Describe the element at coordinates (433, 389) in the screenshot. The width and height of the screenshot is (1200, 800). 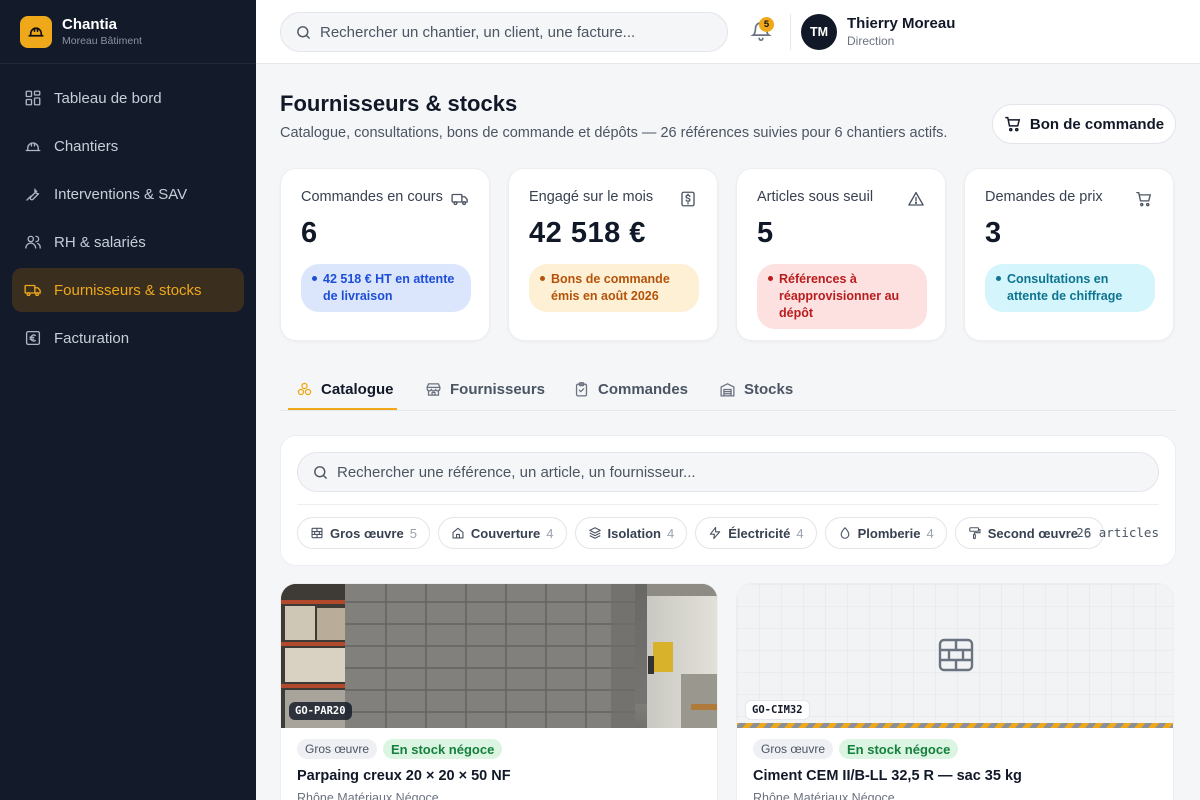
I see `store-icon` at that location.